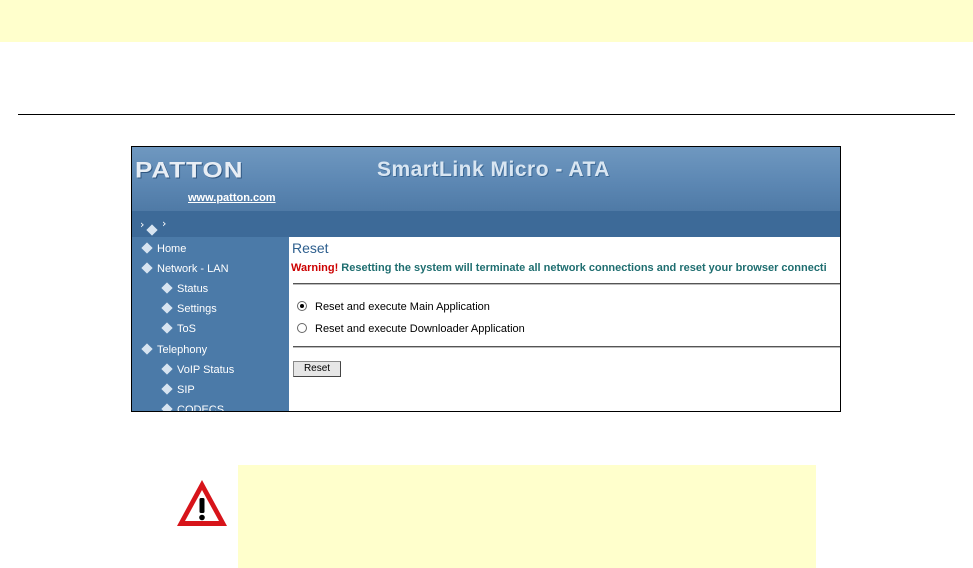 This screenshot has height=568, width=973. What do you see at coordinates (193, 289) in the screenshot?
I see `sidebar-item-label: Status` at bounding box center [193, 289].